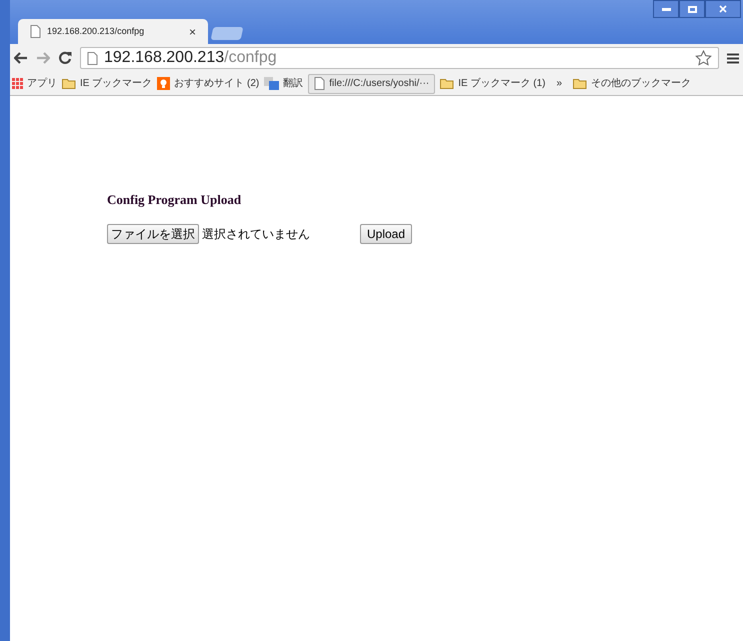 Image resolution: width=743 pixels, height=641 pixels. What do you see at coordinates (703, 58) in the screenshot?
I see `star-icon` at bounding box center [703, 58].